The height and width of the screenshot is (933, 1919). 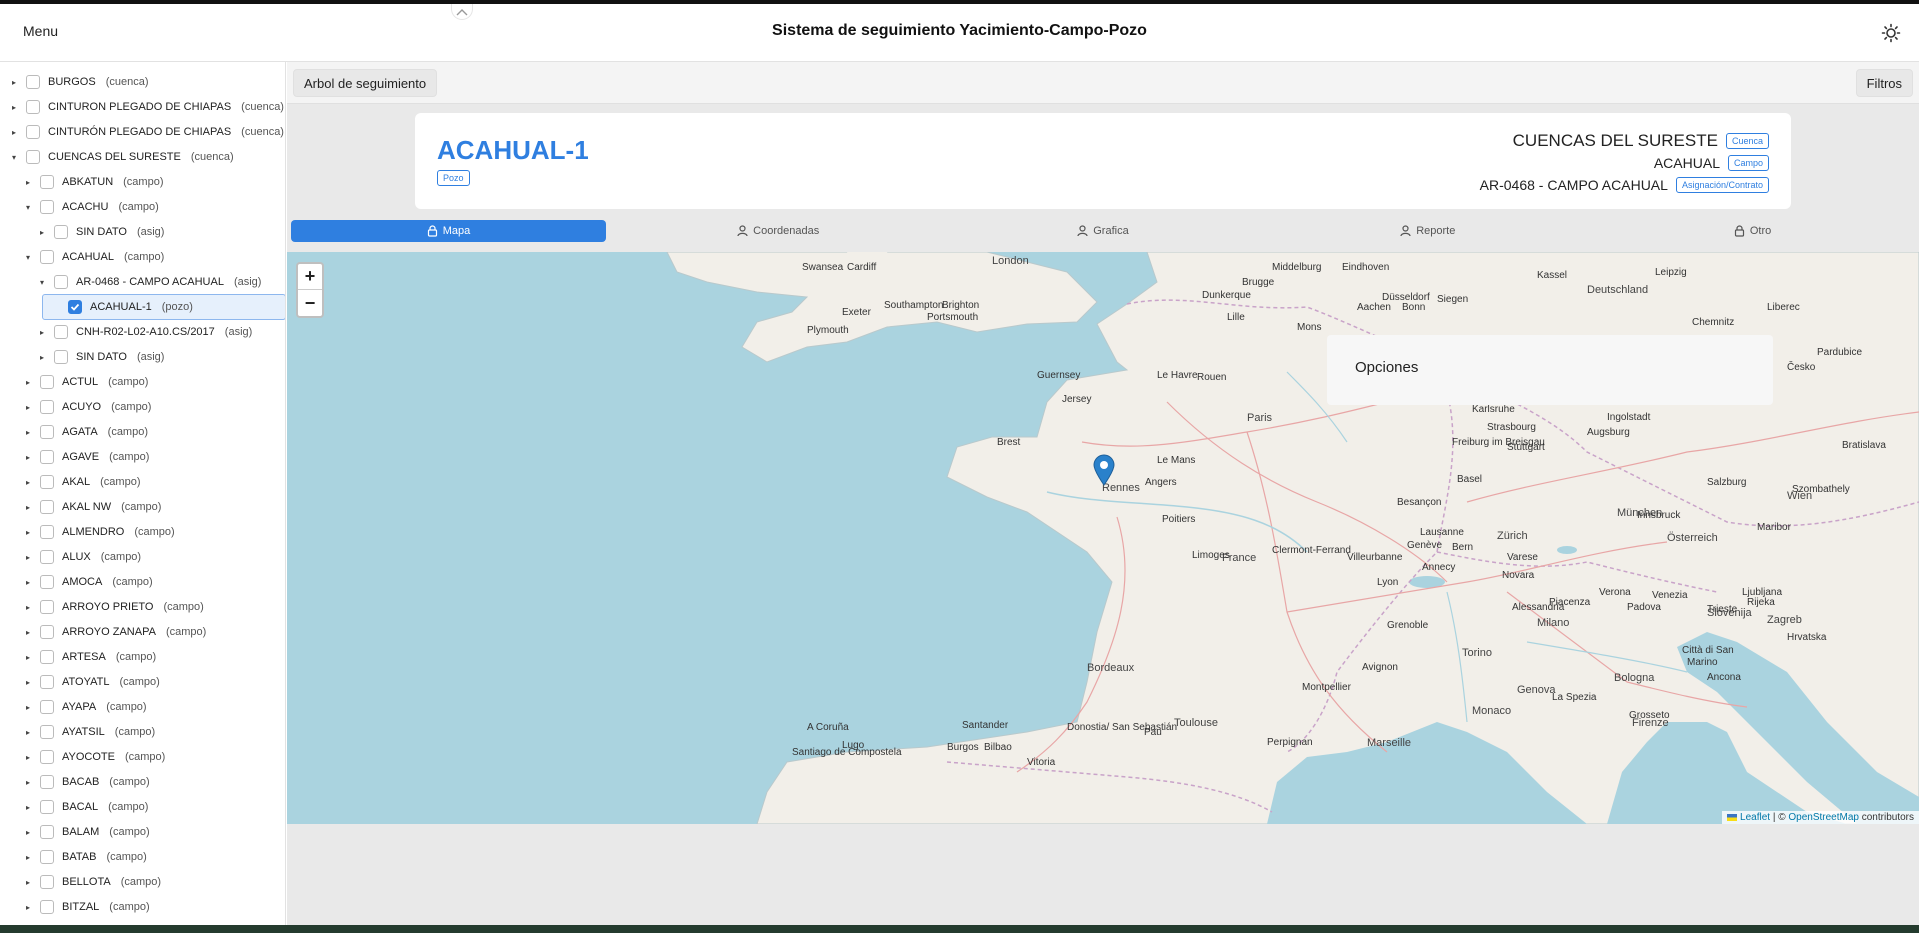 What do you see at coordinates (1752, 231) in the screenshot?
I see `tab-otro: Otro` at bounding box center [1752, 231].